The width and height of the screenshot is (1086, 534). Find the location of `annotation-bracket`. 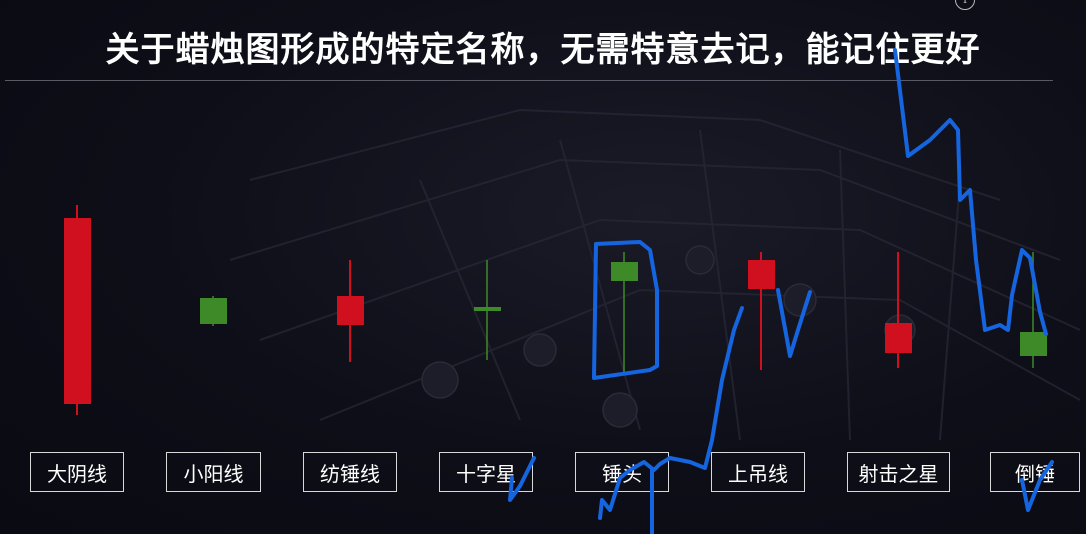

annotation-bracket is located at coordinates (625, 310).